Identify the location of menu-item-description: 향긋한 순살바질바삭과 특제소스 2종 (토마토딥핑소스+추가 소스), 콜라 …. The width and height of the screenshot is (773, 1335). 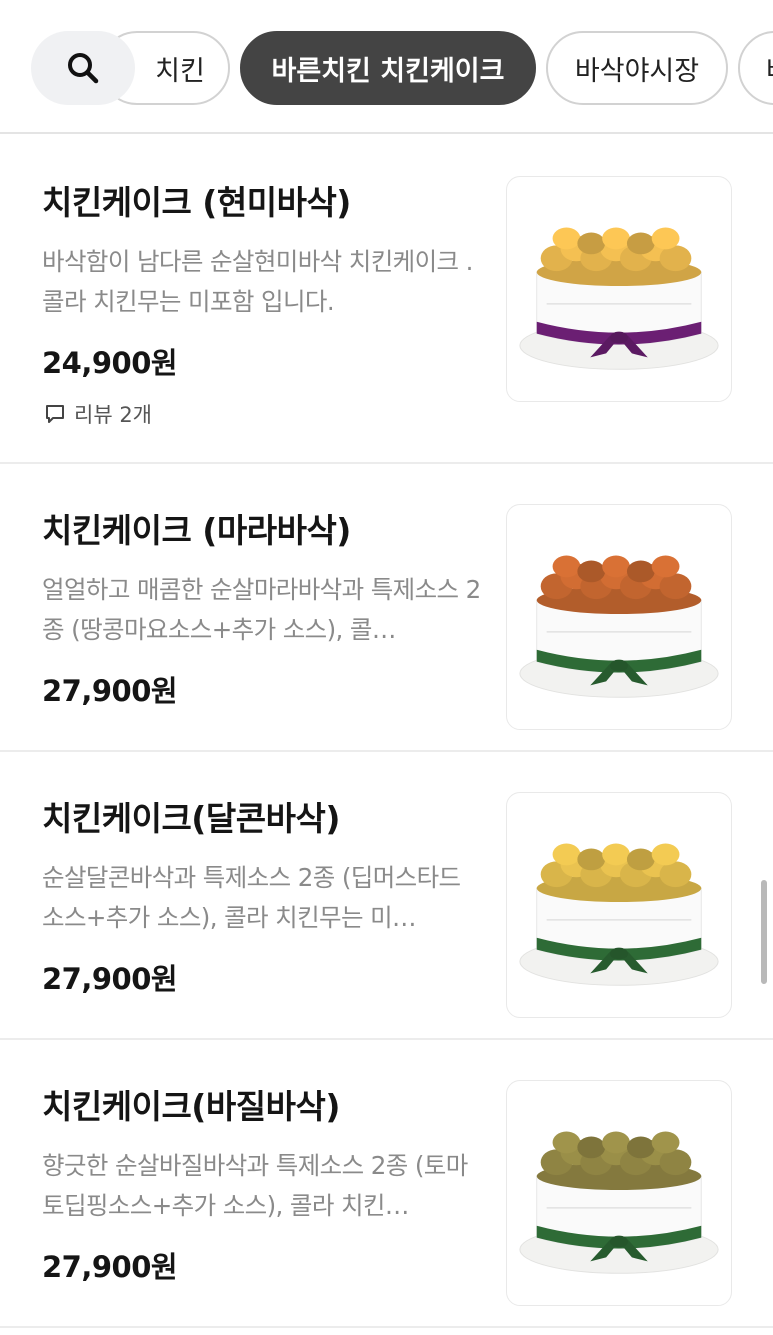
(255, 1185).